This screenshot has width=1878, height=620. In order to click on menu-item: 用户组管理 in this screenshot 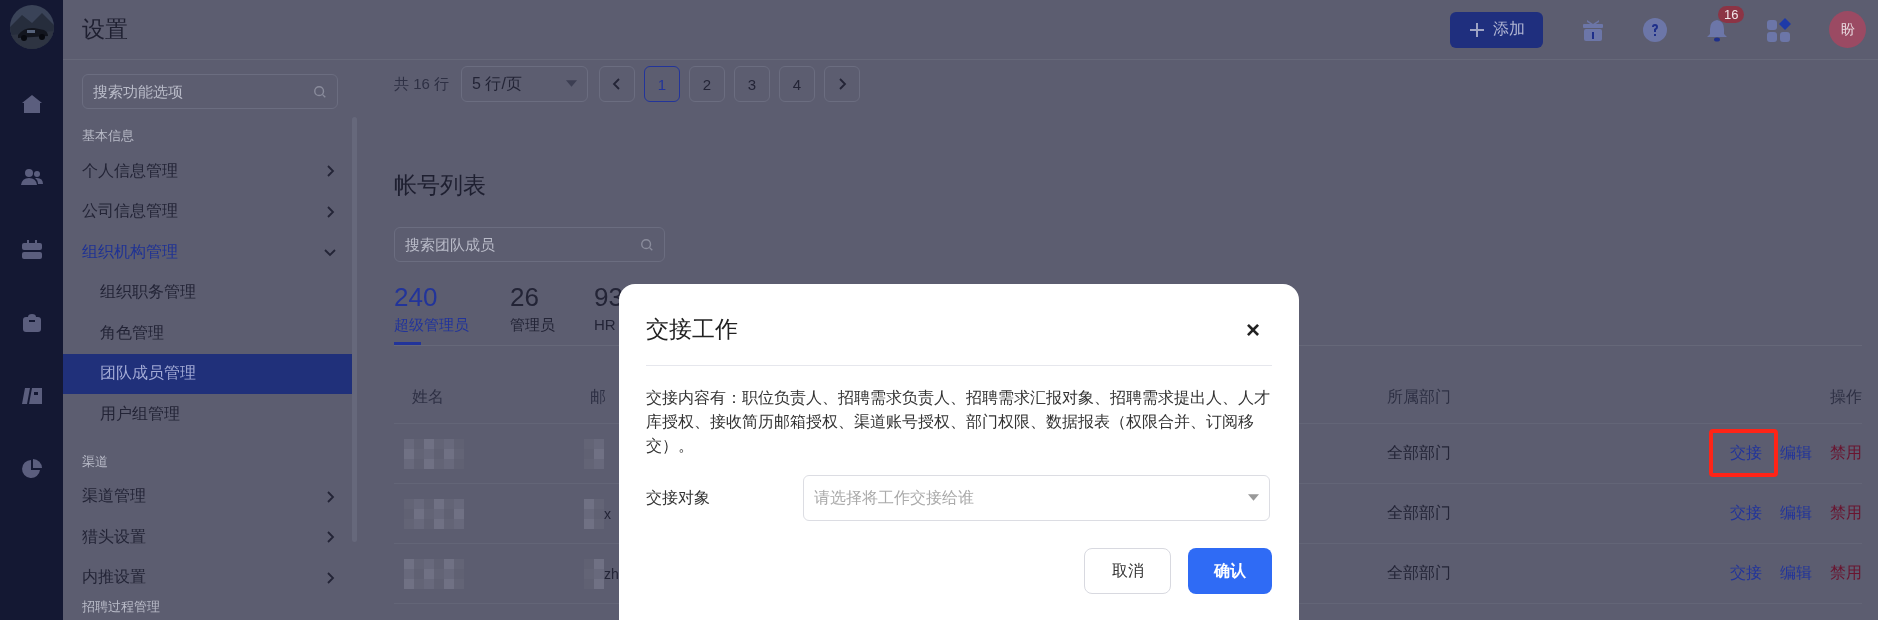, I will do `click(207, 414)`.